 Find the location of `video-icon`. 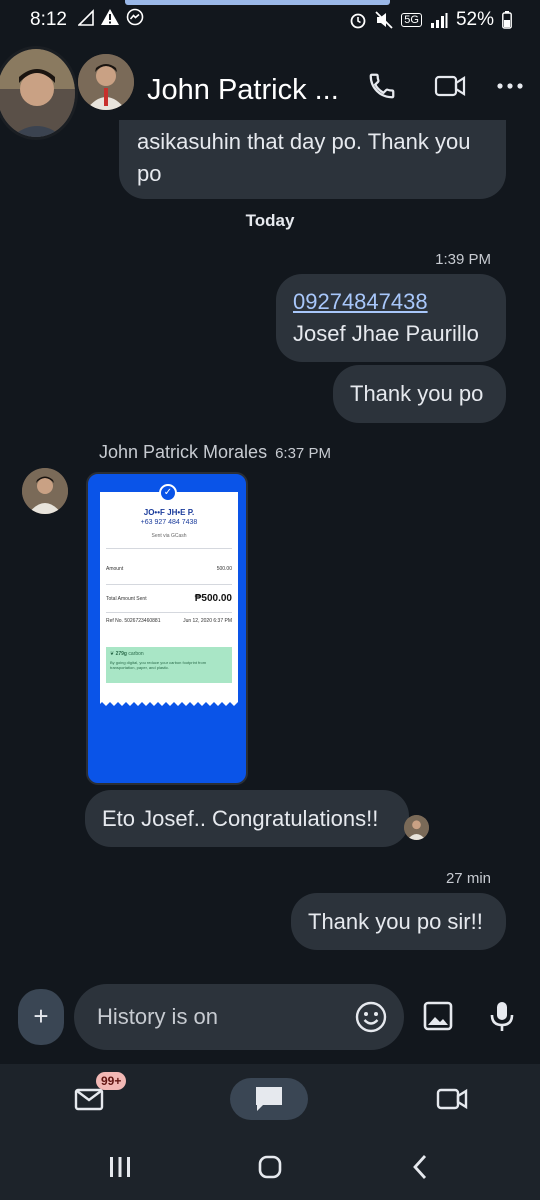

video-icon is located at coordinates (452, 1099).